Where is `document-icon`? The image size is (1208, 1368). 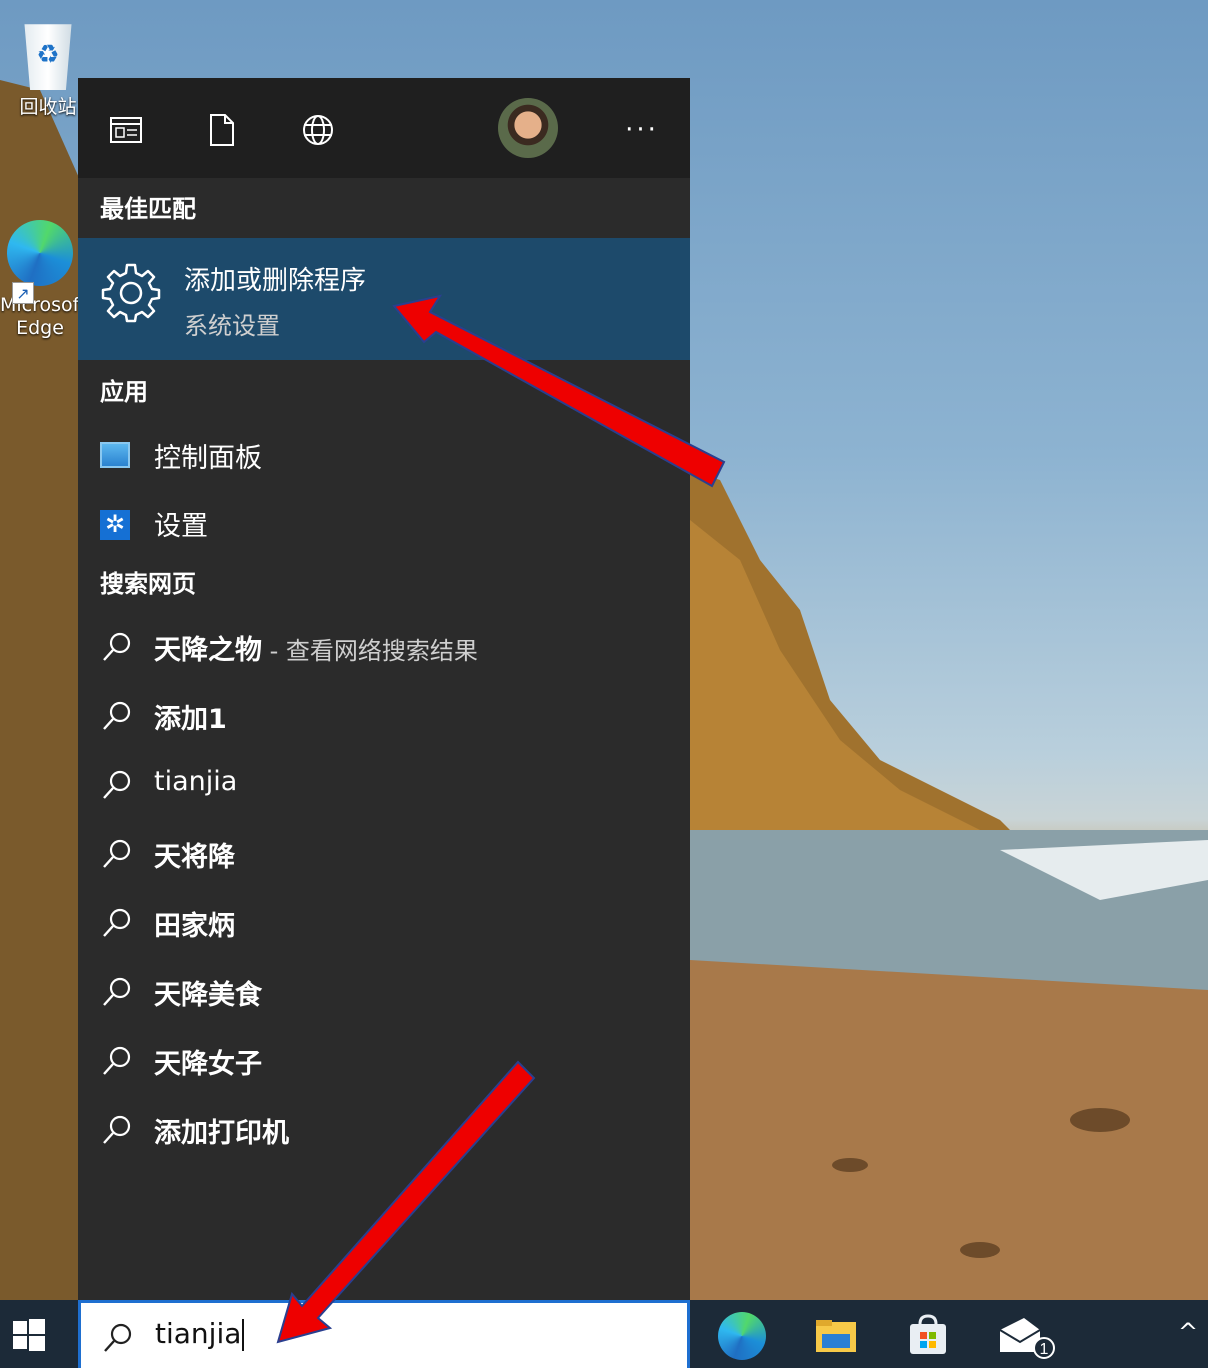 document-icon is located at coordinates (222, 130).